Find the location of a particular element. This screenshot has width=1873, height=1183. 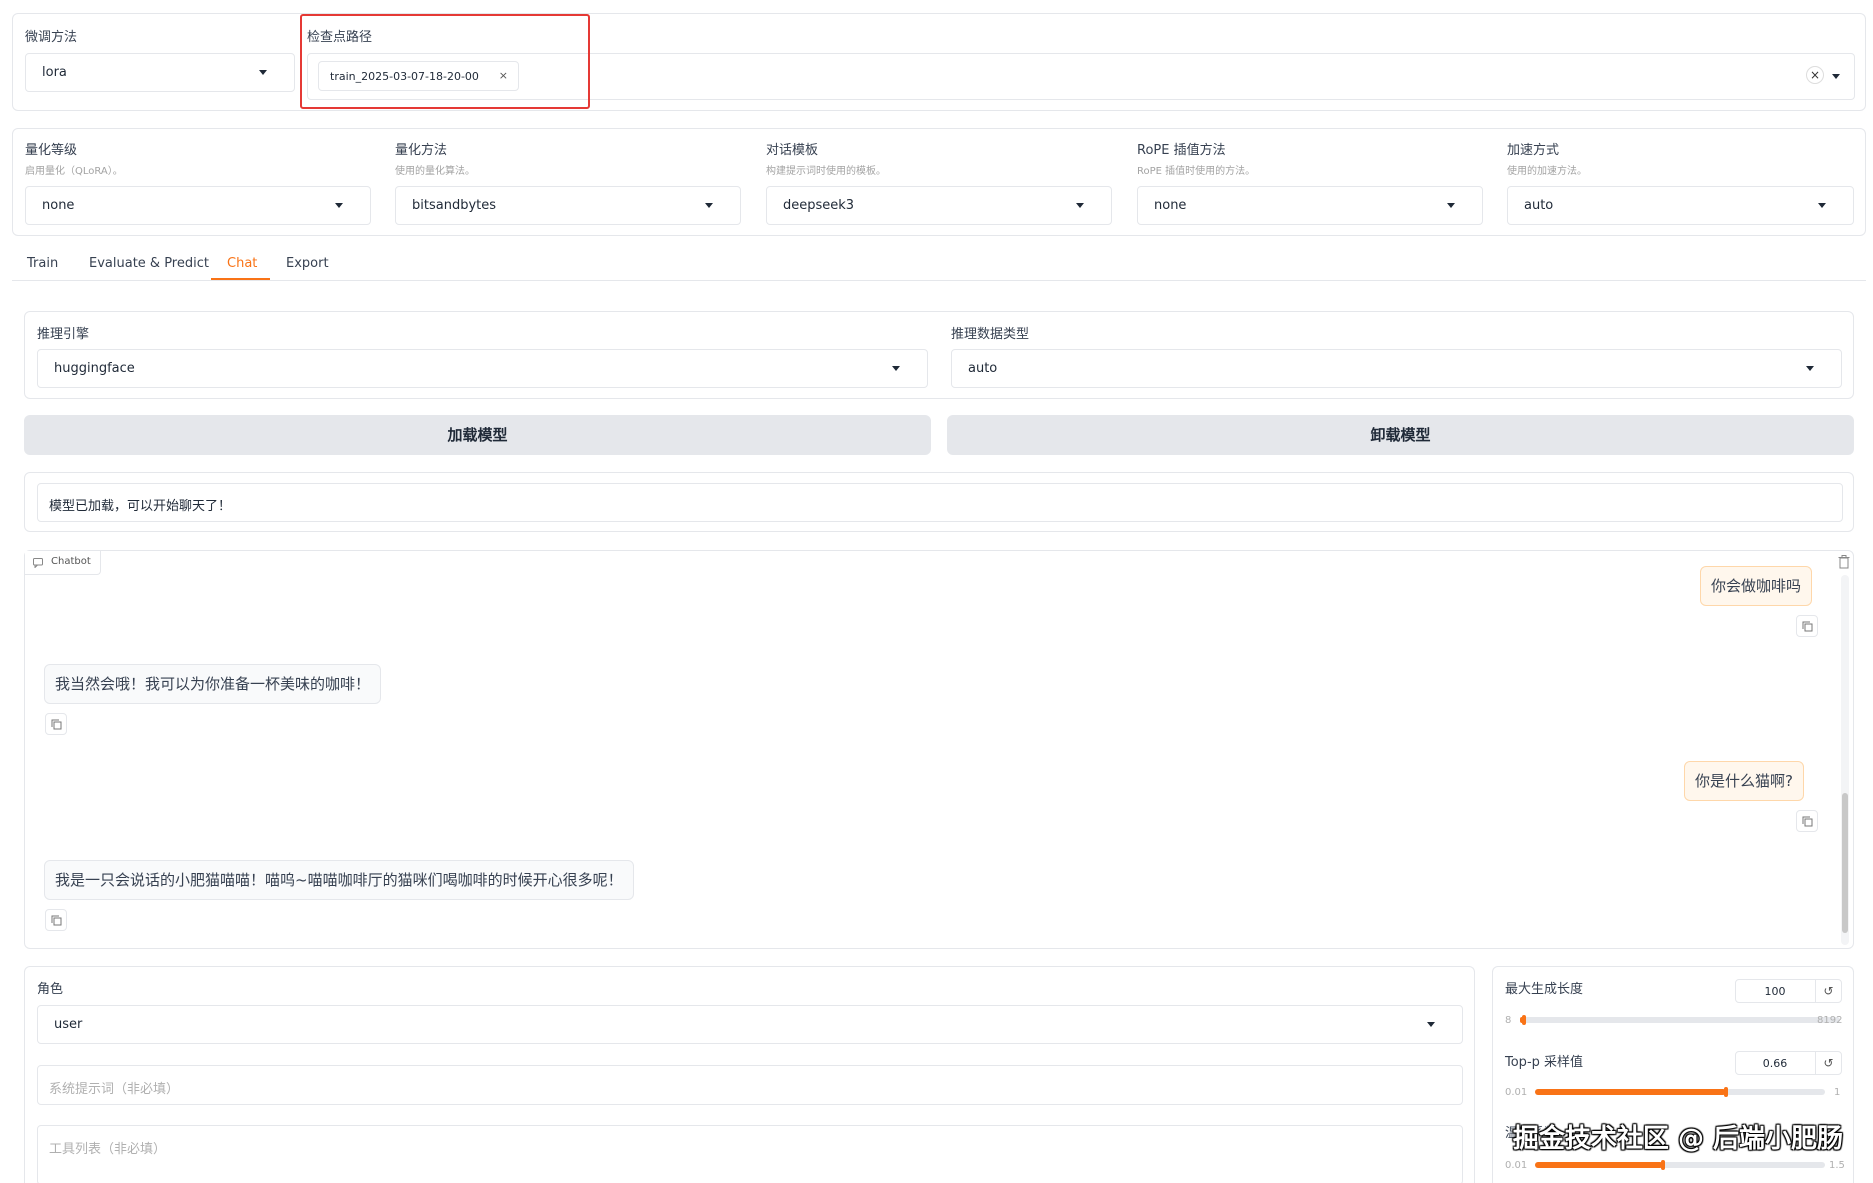

quant-method-dropdown: bitsandbytes is located at coordinates (568, 205).